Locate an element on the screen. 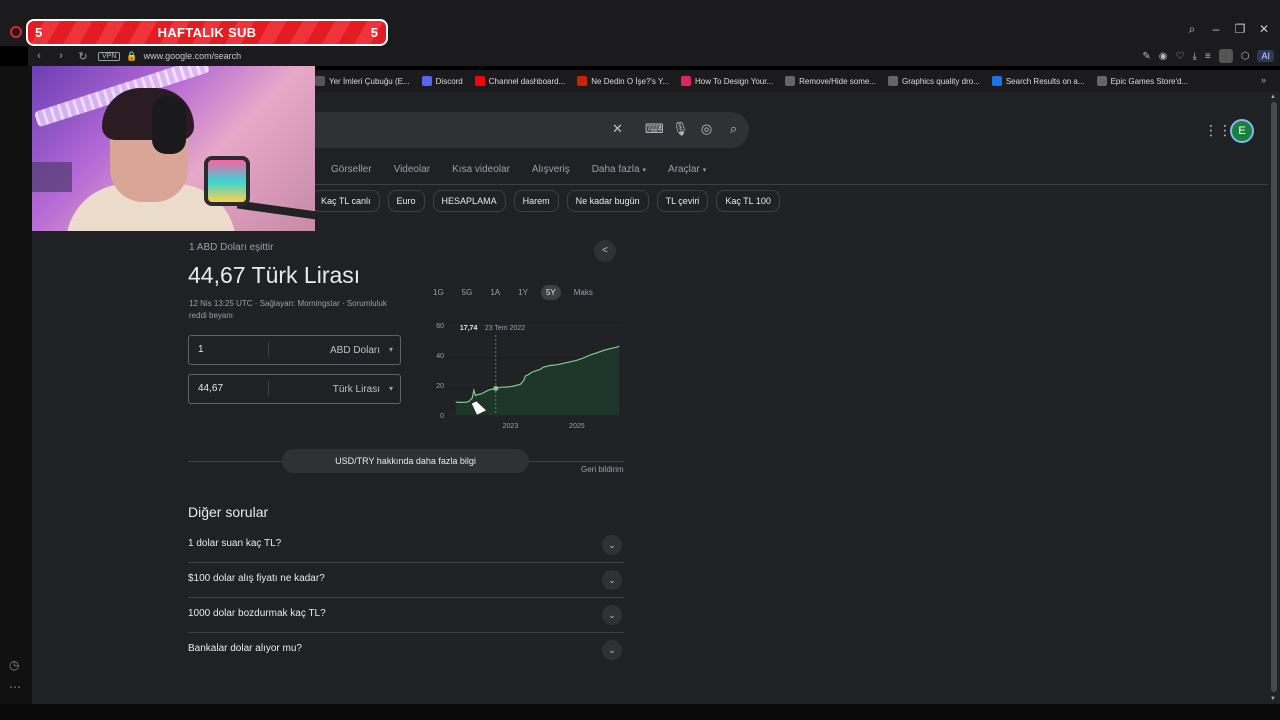 This screenshot has height=720, width=1280. tooltip-point is located at coordinates (496, 388).